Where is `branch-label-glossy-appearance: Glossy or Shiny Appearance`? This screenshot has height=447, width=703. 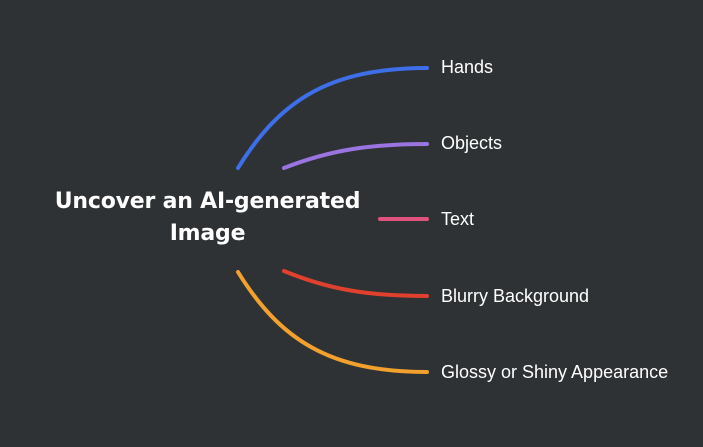
branch-label-glossy-appearance: Glossy or Shiny Appearance is located at coordinates (554, 372).